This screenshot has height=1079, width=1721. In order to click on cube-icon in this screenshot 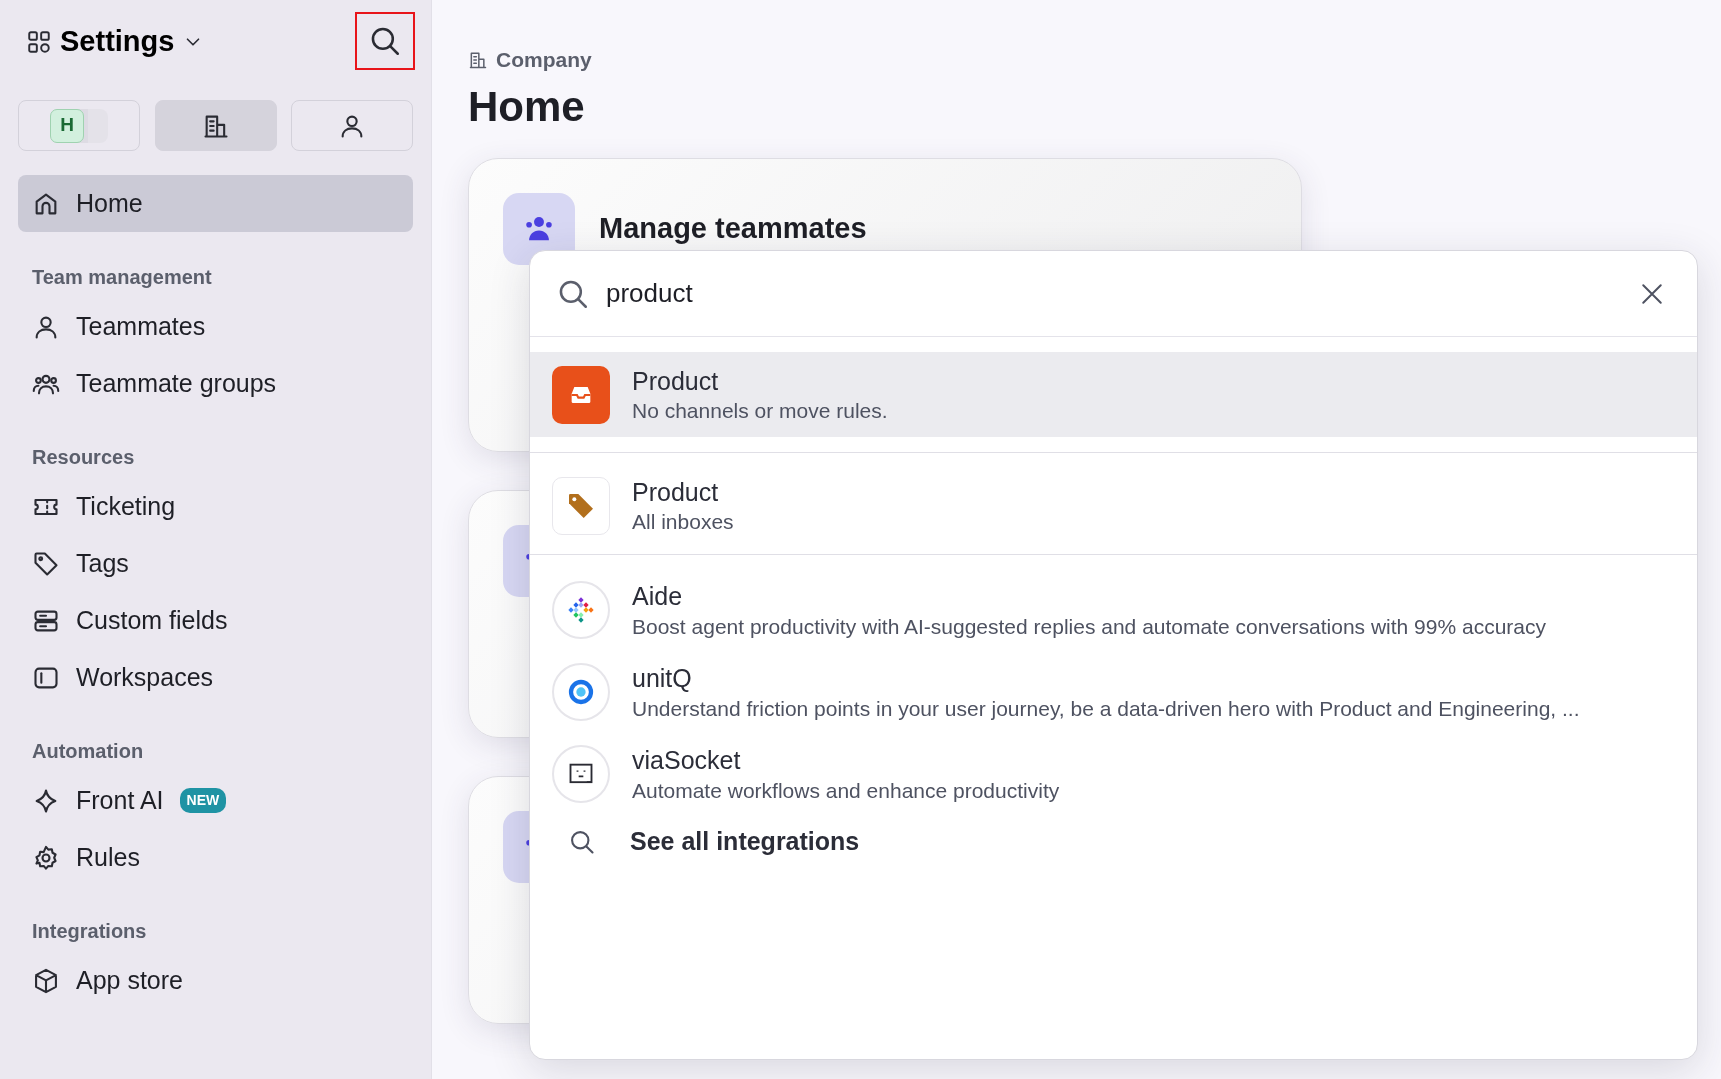, I will do `click(46, 980)`.